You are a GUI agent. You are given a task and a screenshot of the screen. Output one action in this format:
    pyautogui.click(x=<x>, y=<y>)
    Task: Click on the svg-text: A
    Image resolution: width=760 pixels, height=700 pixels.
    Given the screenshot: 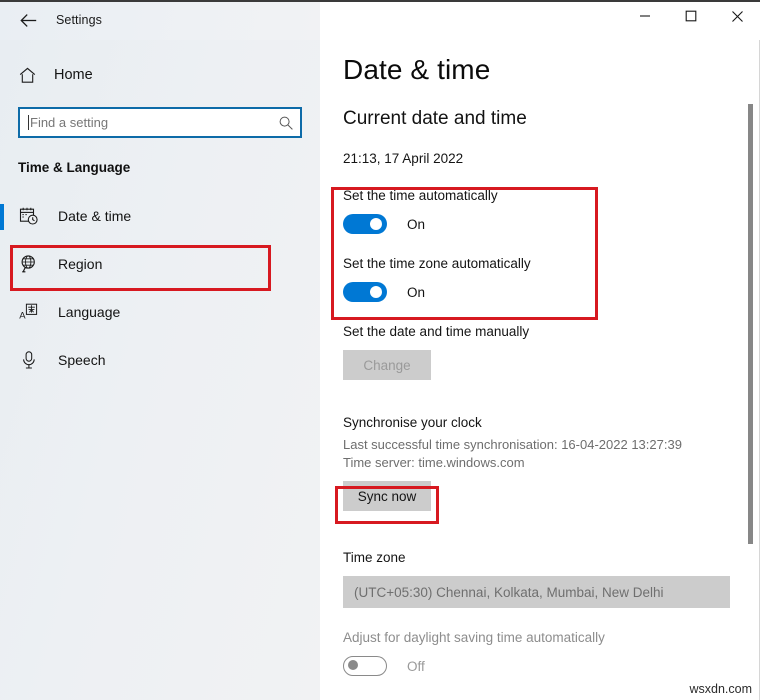 What is the action you would take?
    pyautogui.click(x=22, y=316)
    